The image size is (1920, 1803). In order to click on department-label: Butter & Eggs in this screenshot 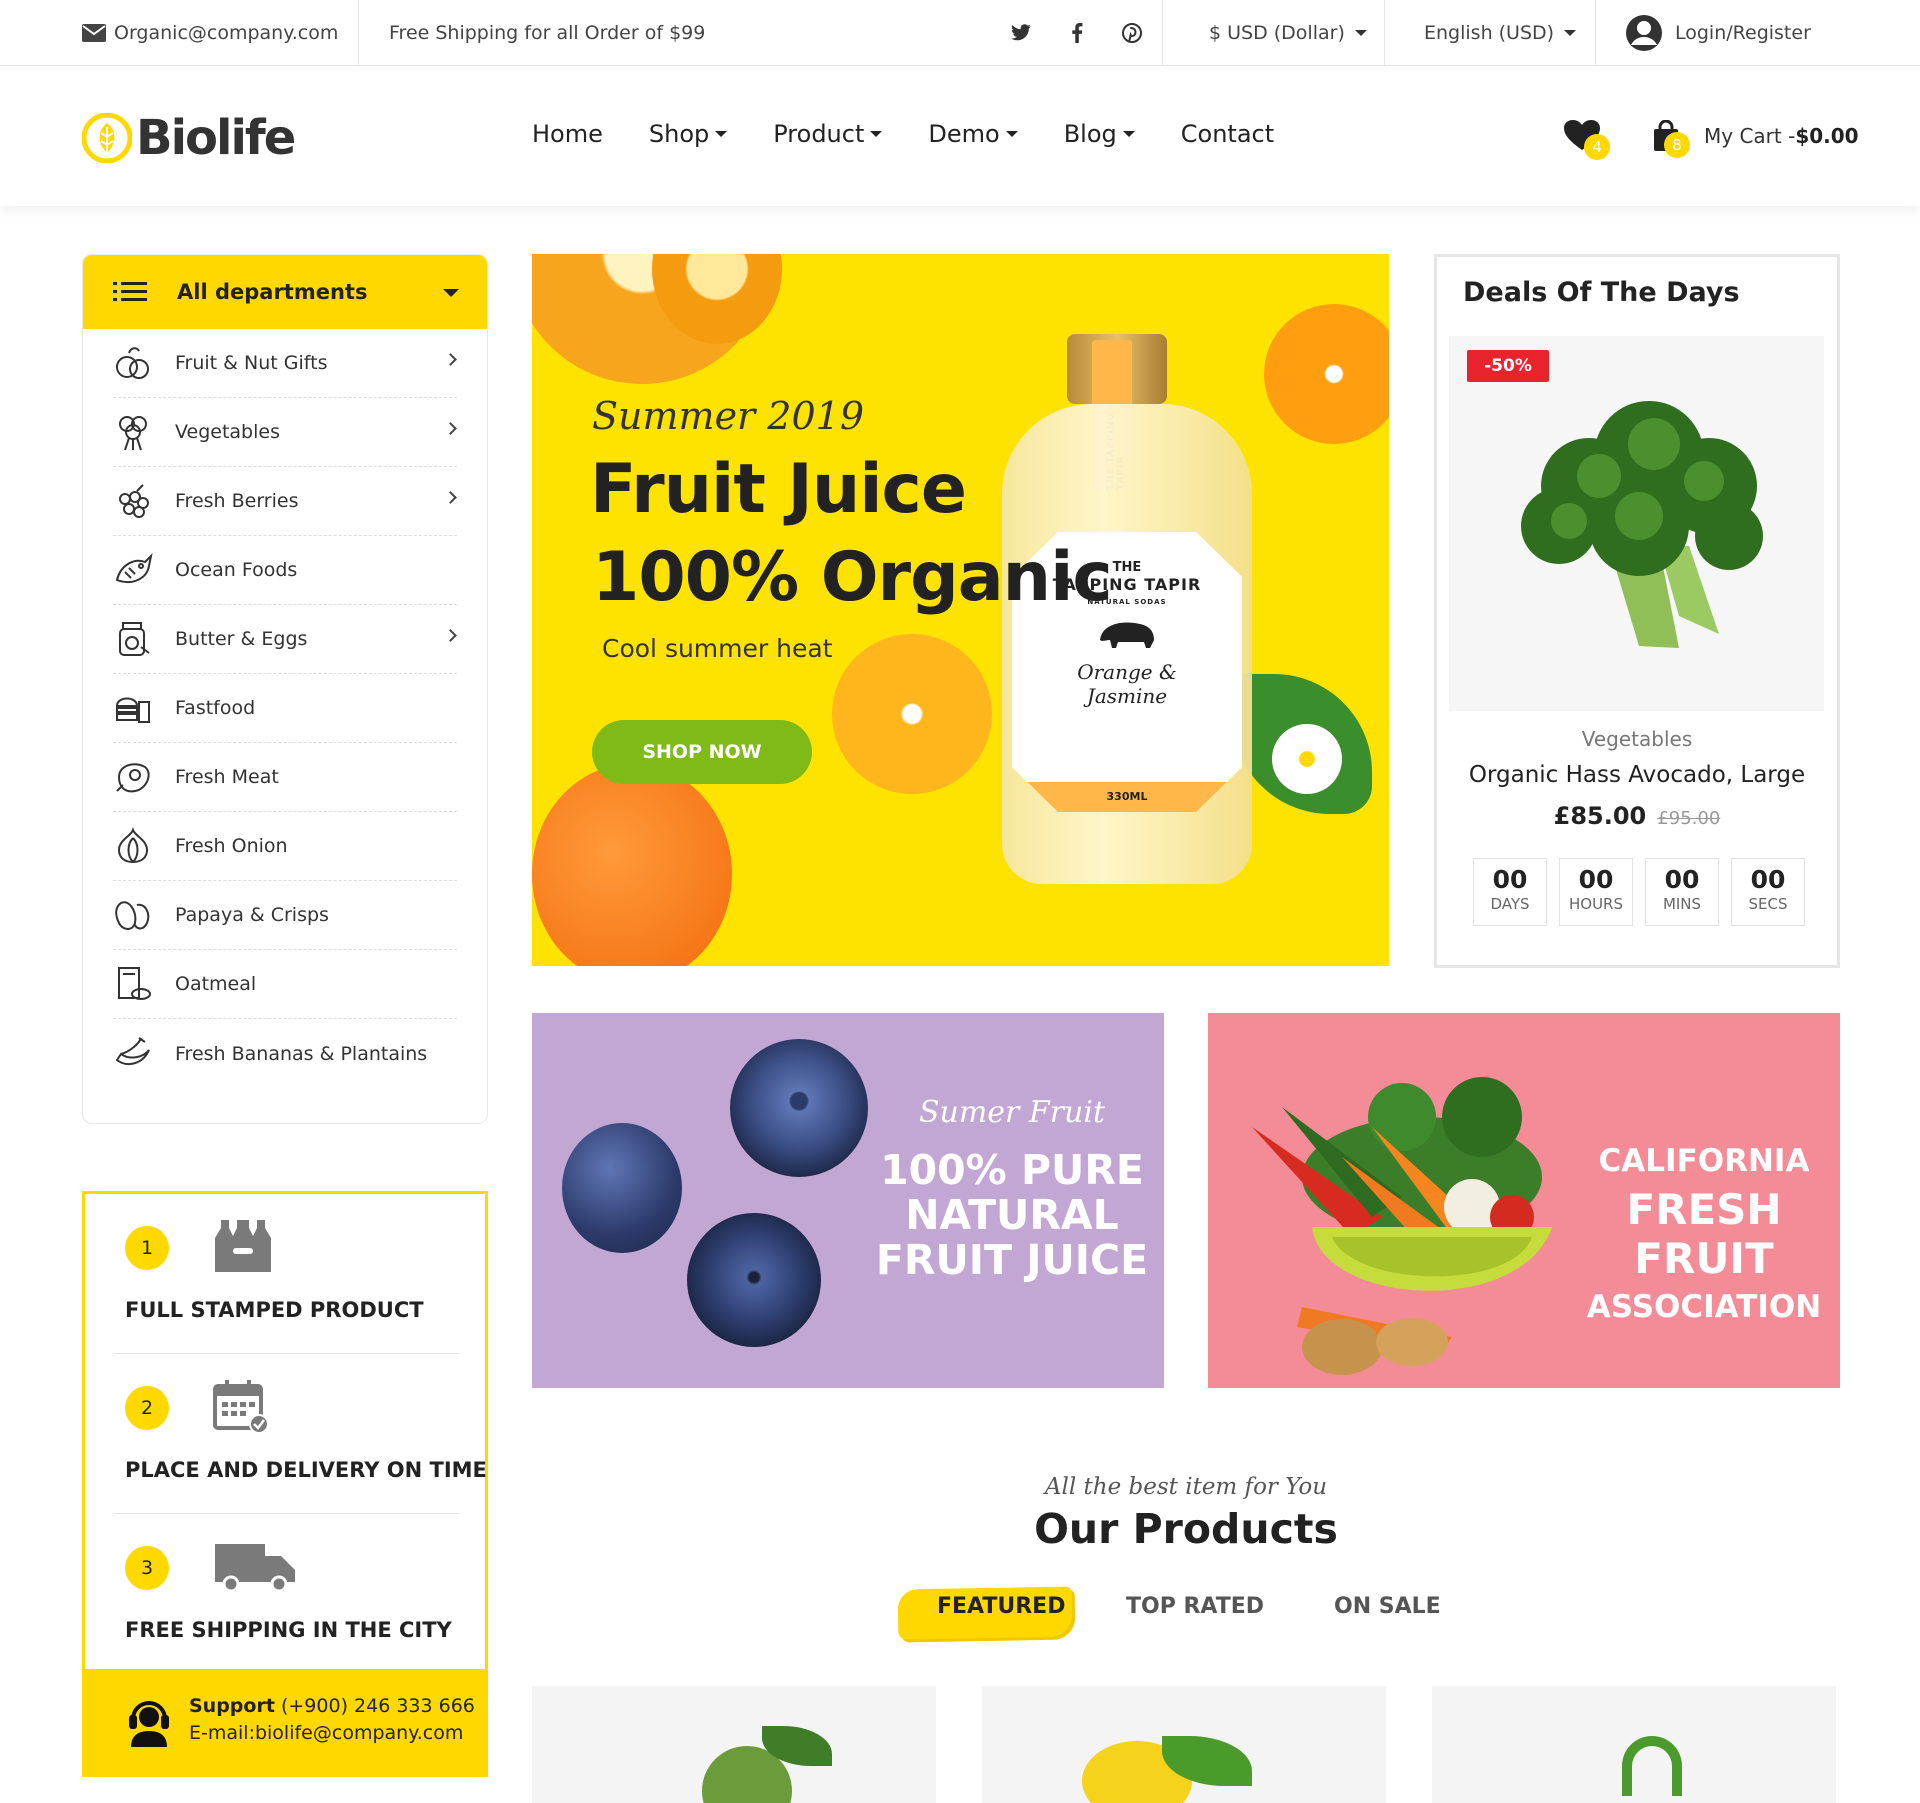, I will do `click(241, 639)`.